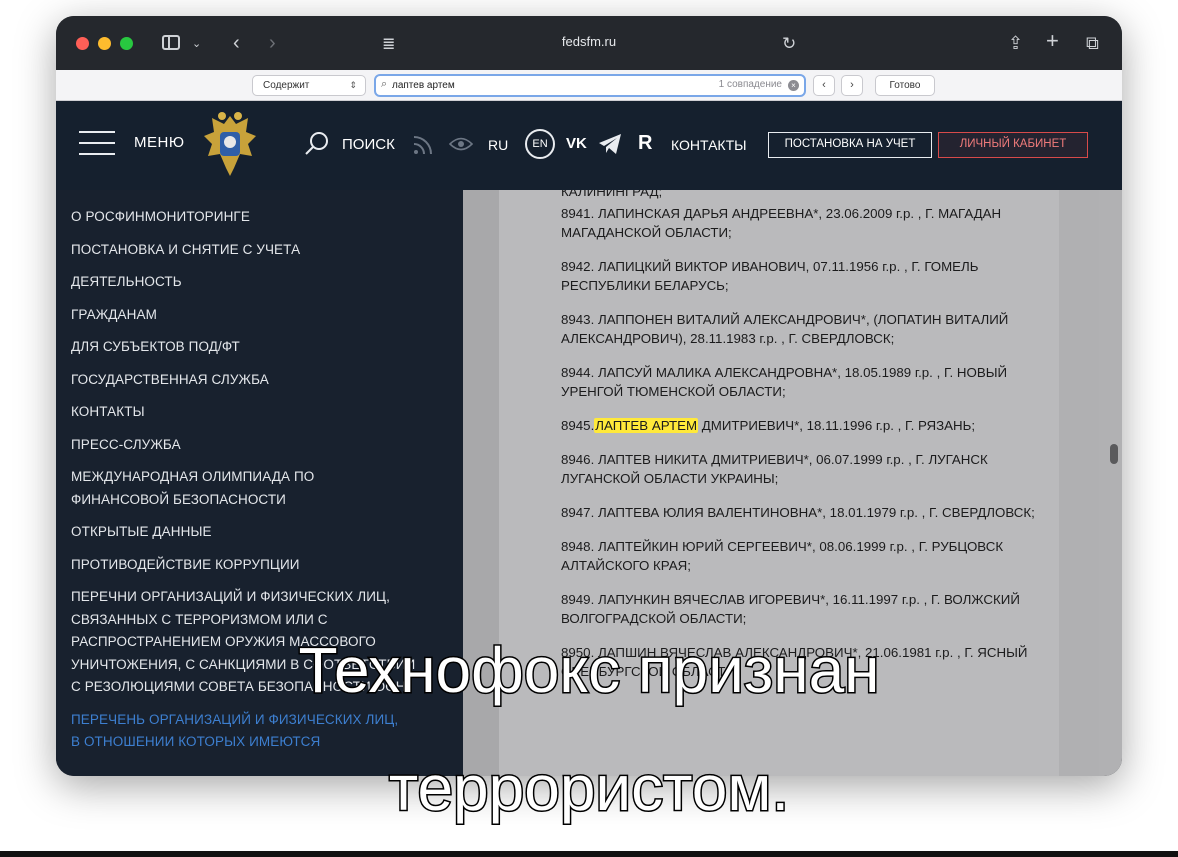 This screenshot has width=1178, height=857. I want to click on sidebar-item-open-data: ОТКРЫТЫЕ ДАННЫЕ, so click(267, 532).